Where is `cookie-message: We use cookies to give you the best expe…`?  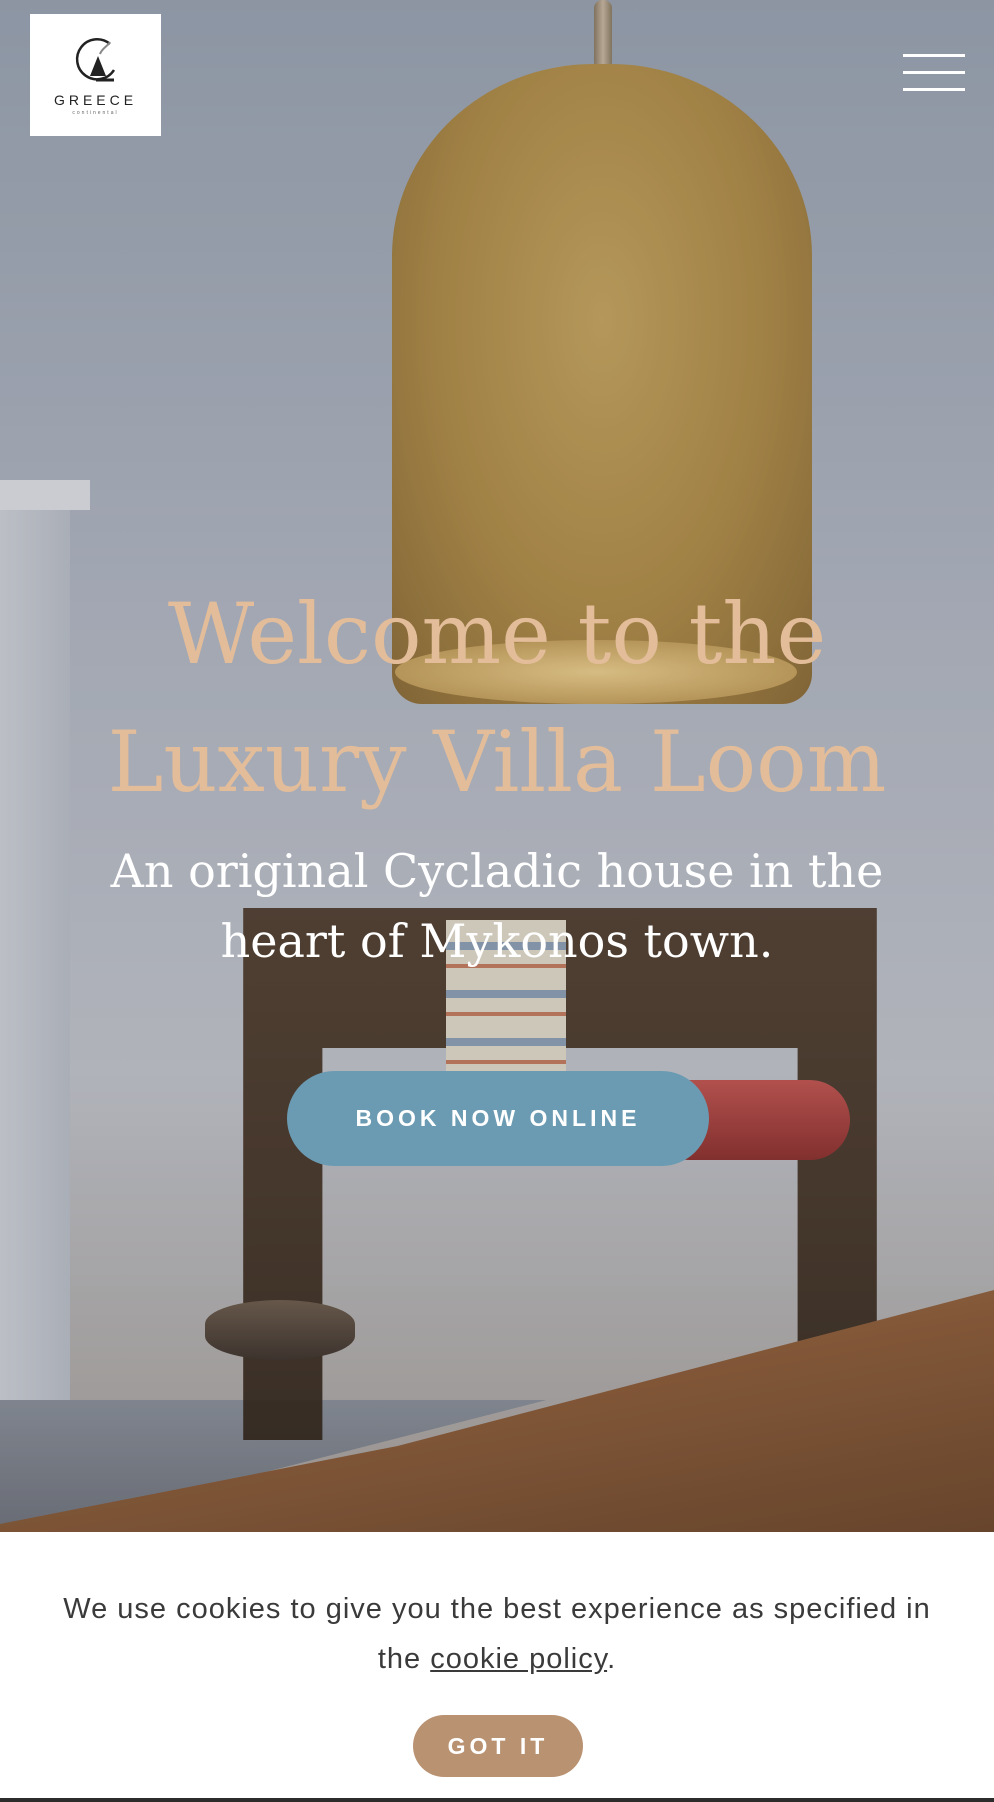 cookie-message: We use cookies to give you the best expe… is located at coordinates (497, 1634).